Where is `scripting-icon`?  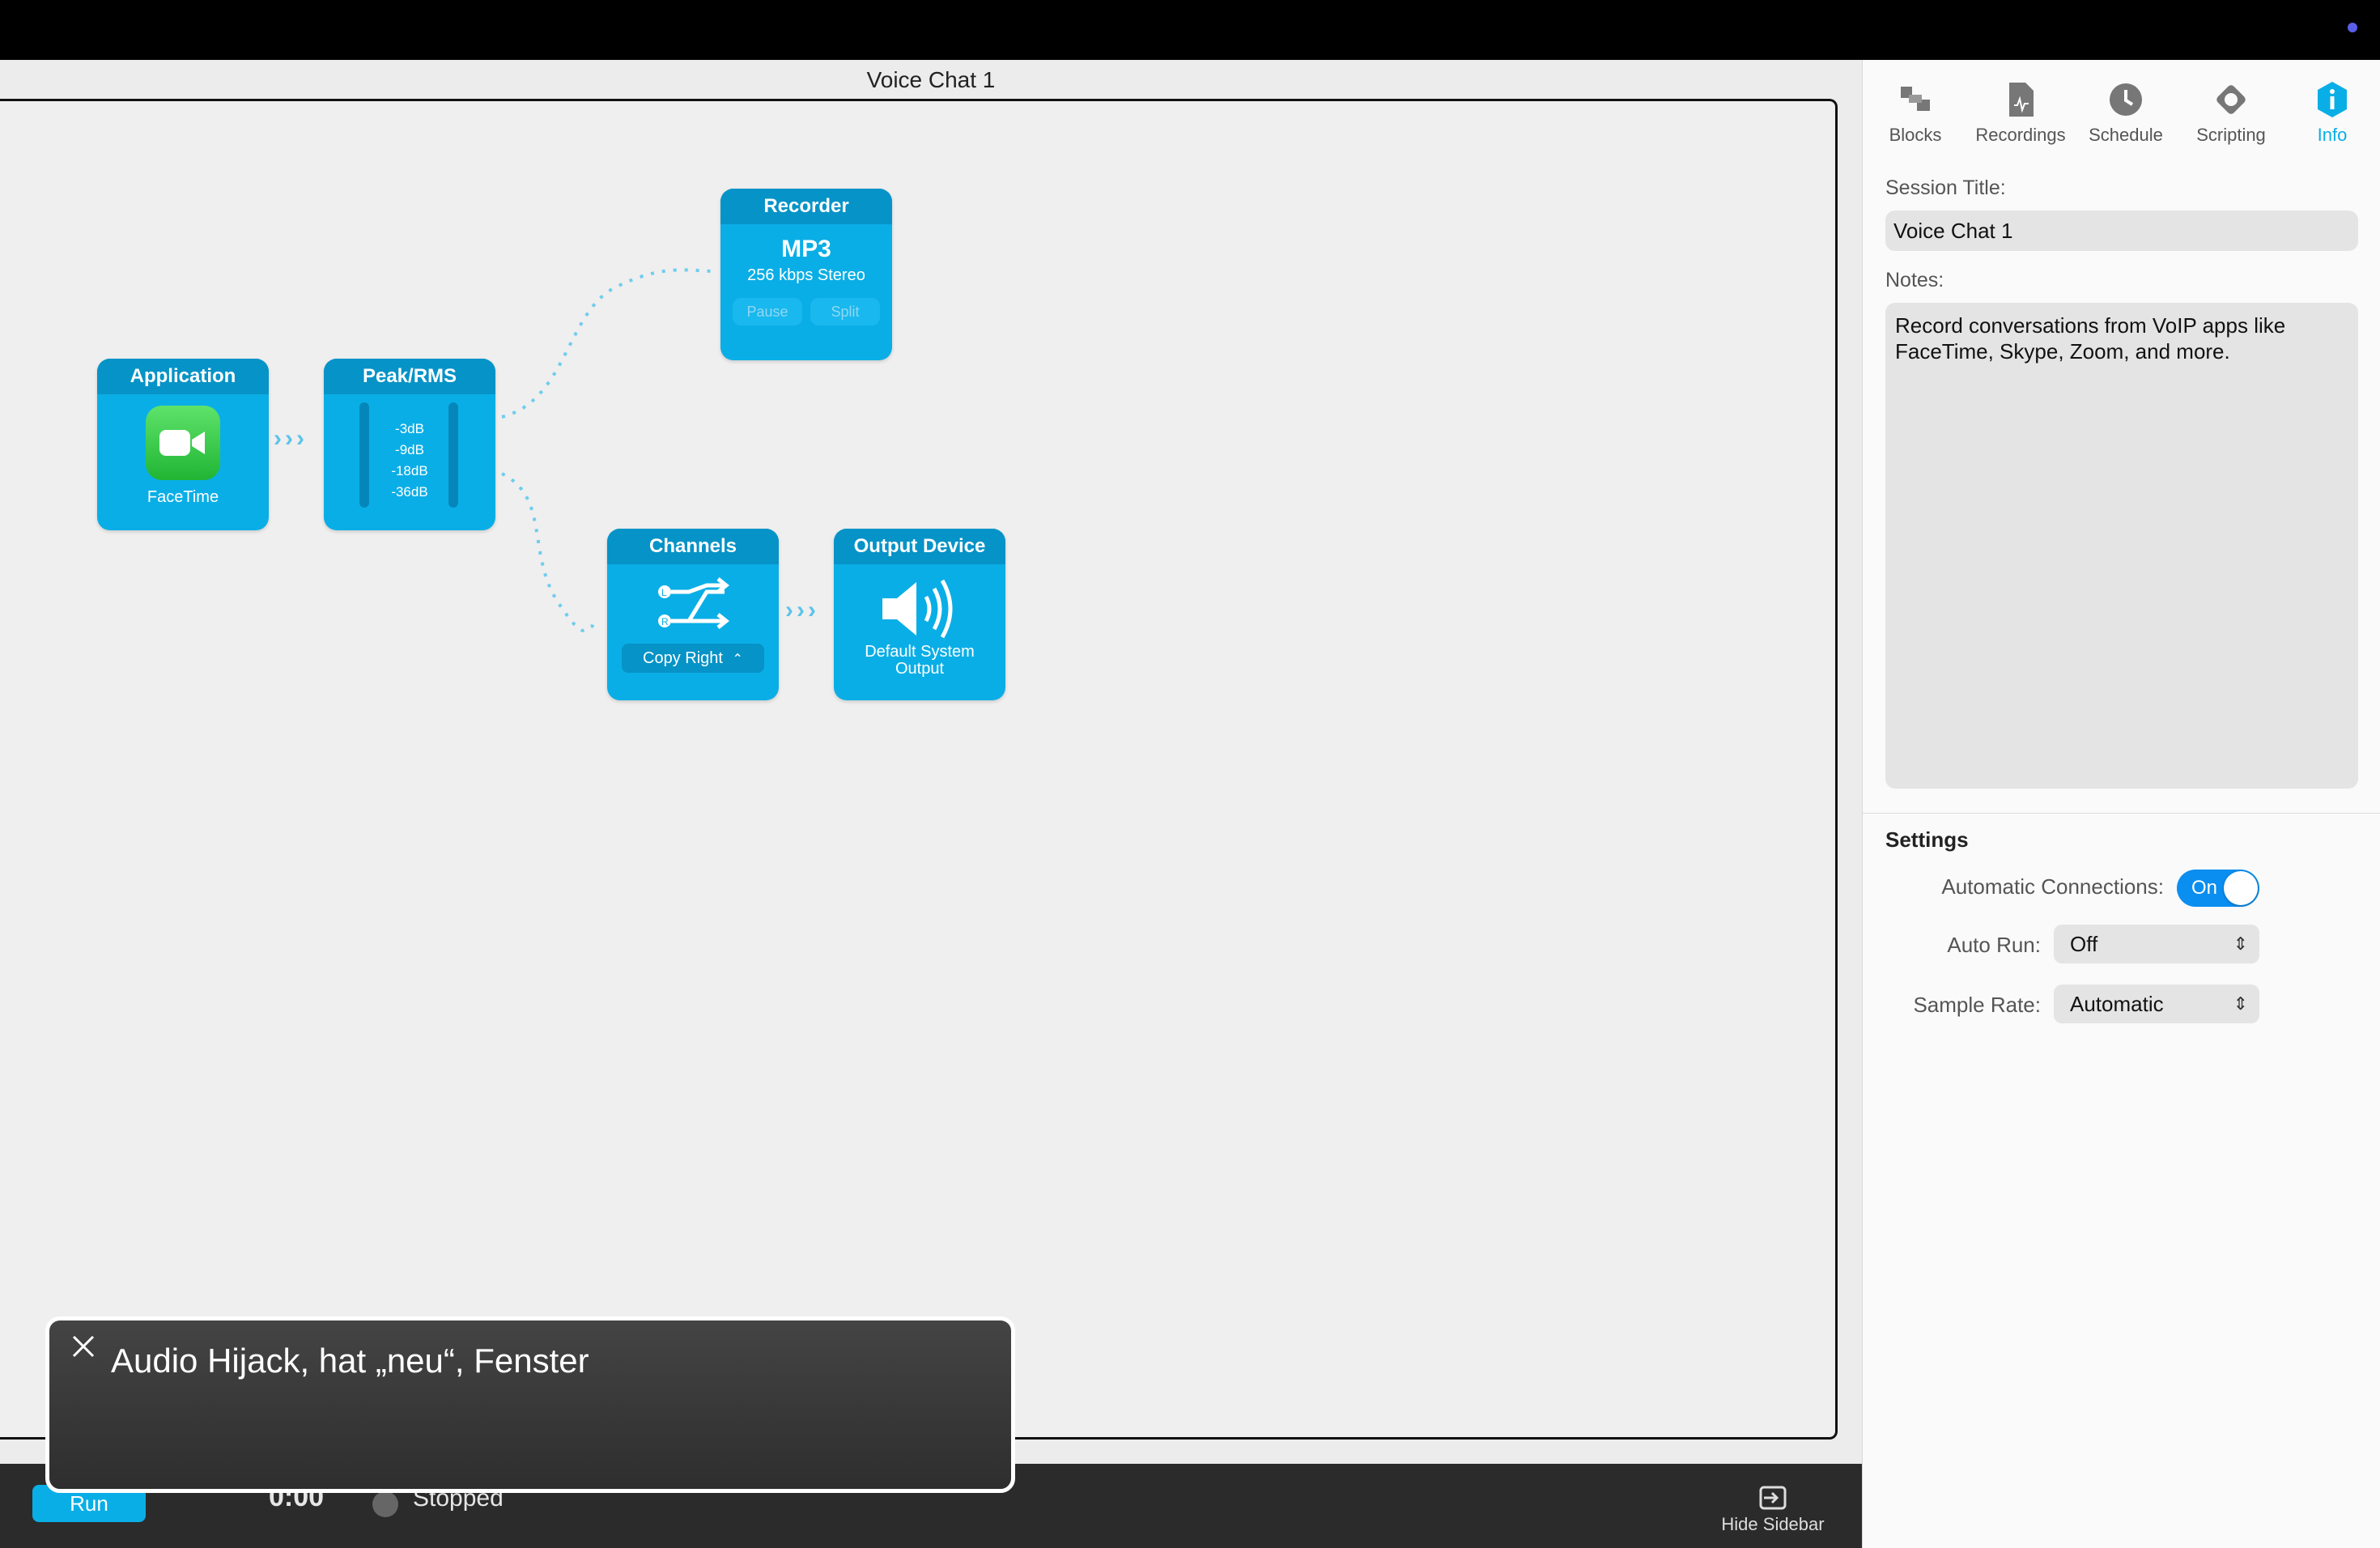
scripting-icon is located at coordinates (2231, 100).